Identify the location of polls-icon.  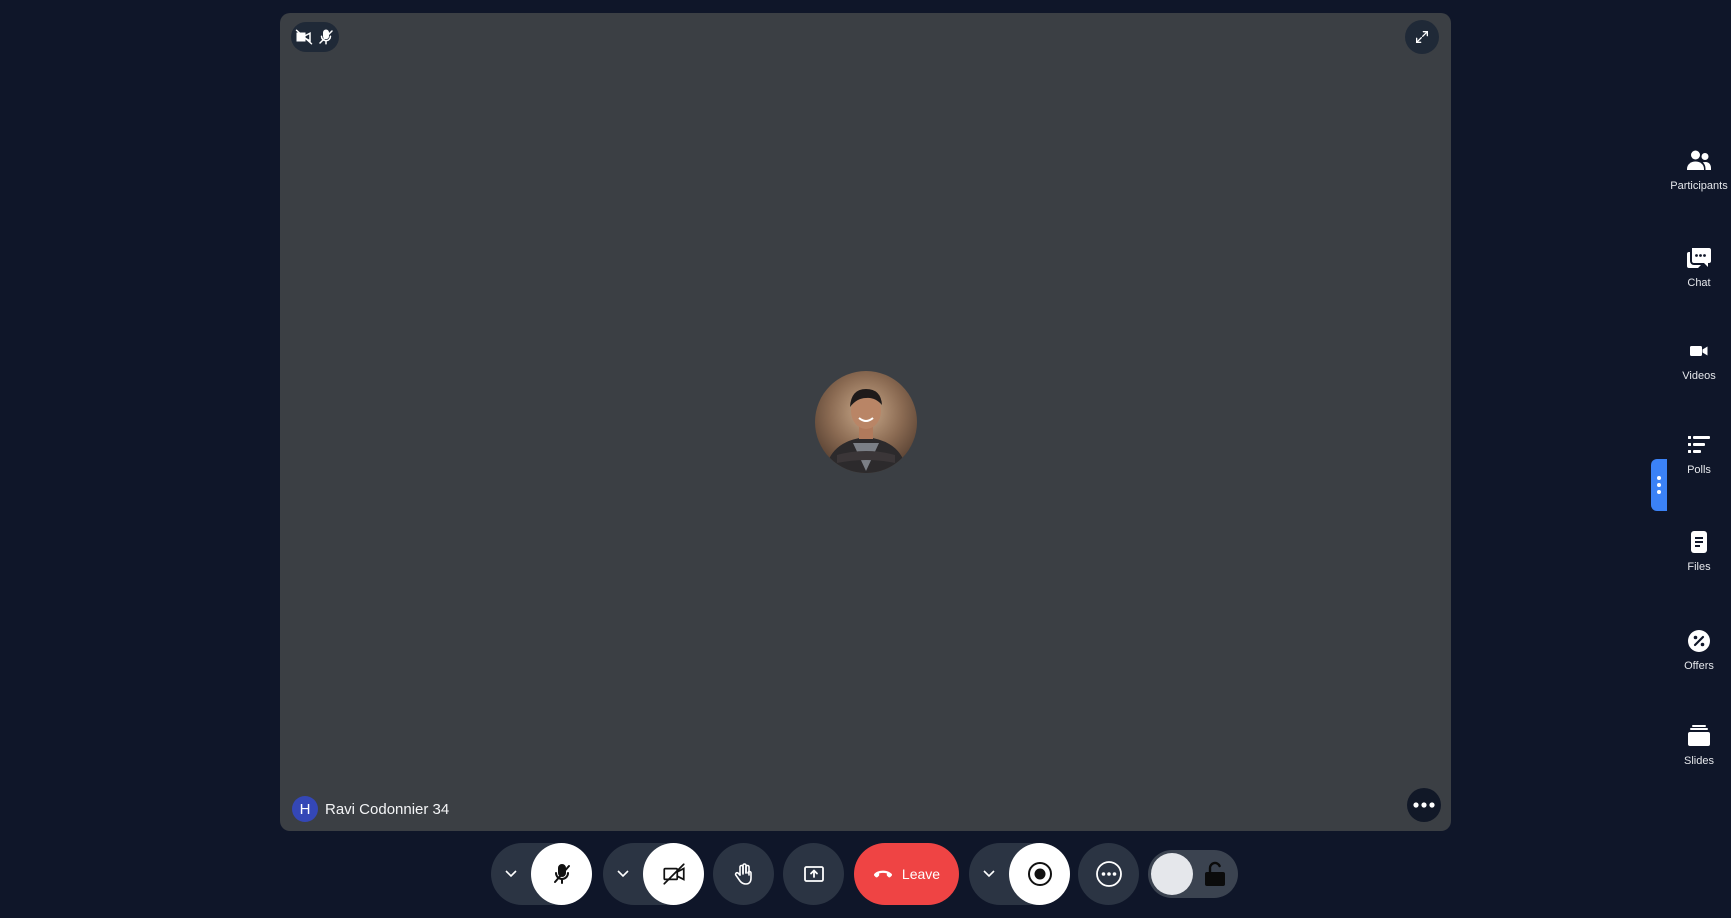
(1699, 444).